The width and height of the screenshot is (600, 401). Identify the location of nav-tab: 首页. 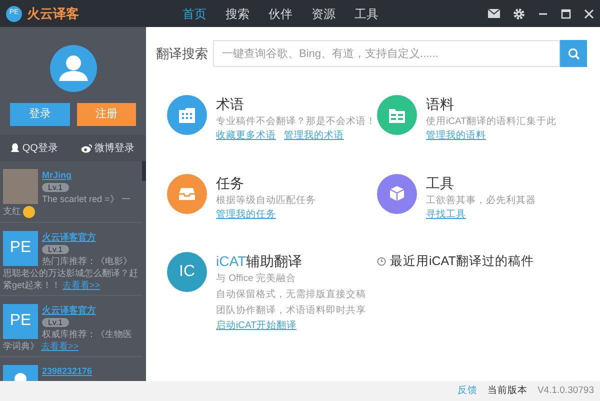
(194, 13).